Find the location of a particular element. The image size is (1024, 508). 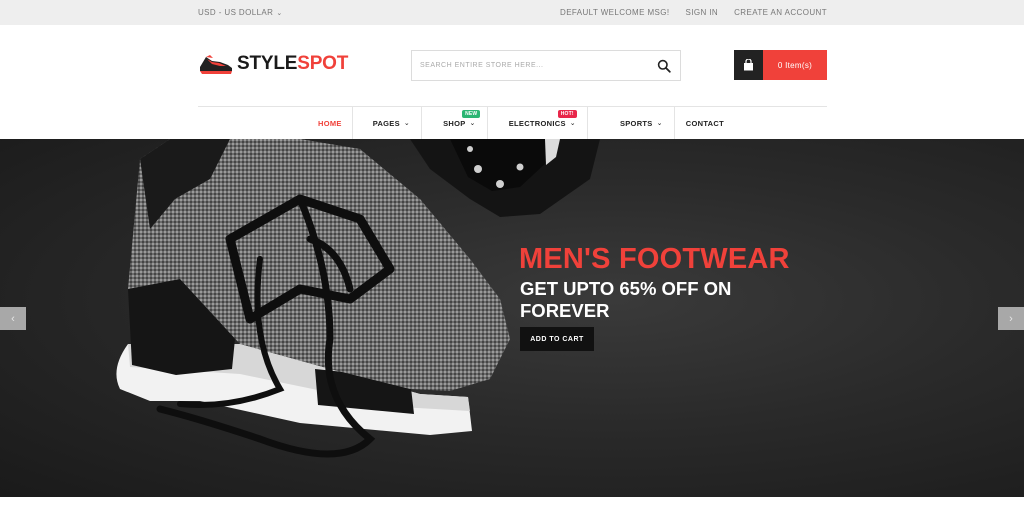

nav-contact-label: CONTACT is located at coordinates (704, 123).